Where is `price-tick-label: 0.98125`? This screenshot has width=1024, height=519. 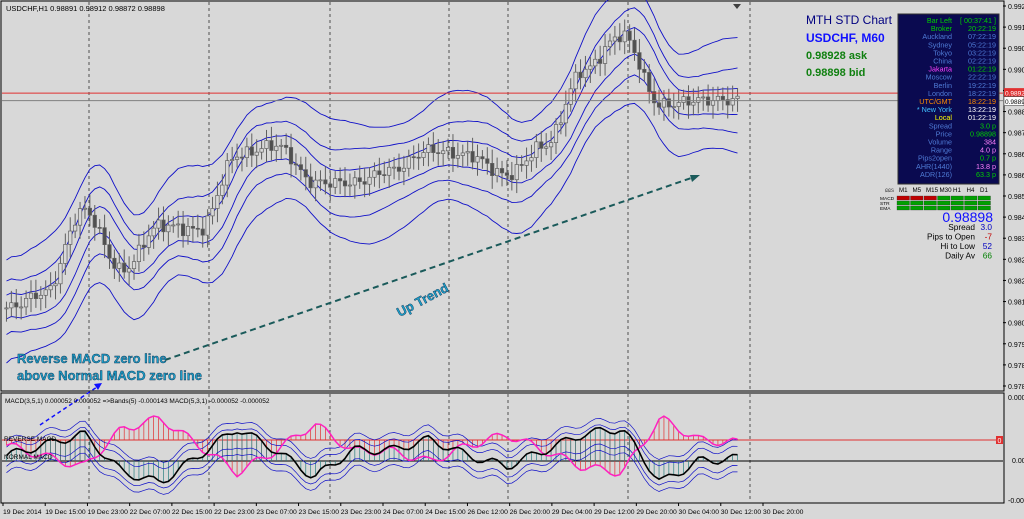 price-tick-label: 0.98125 is located at coordinates (1016, 303).